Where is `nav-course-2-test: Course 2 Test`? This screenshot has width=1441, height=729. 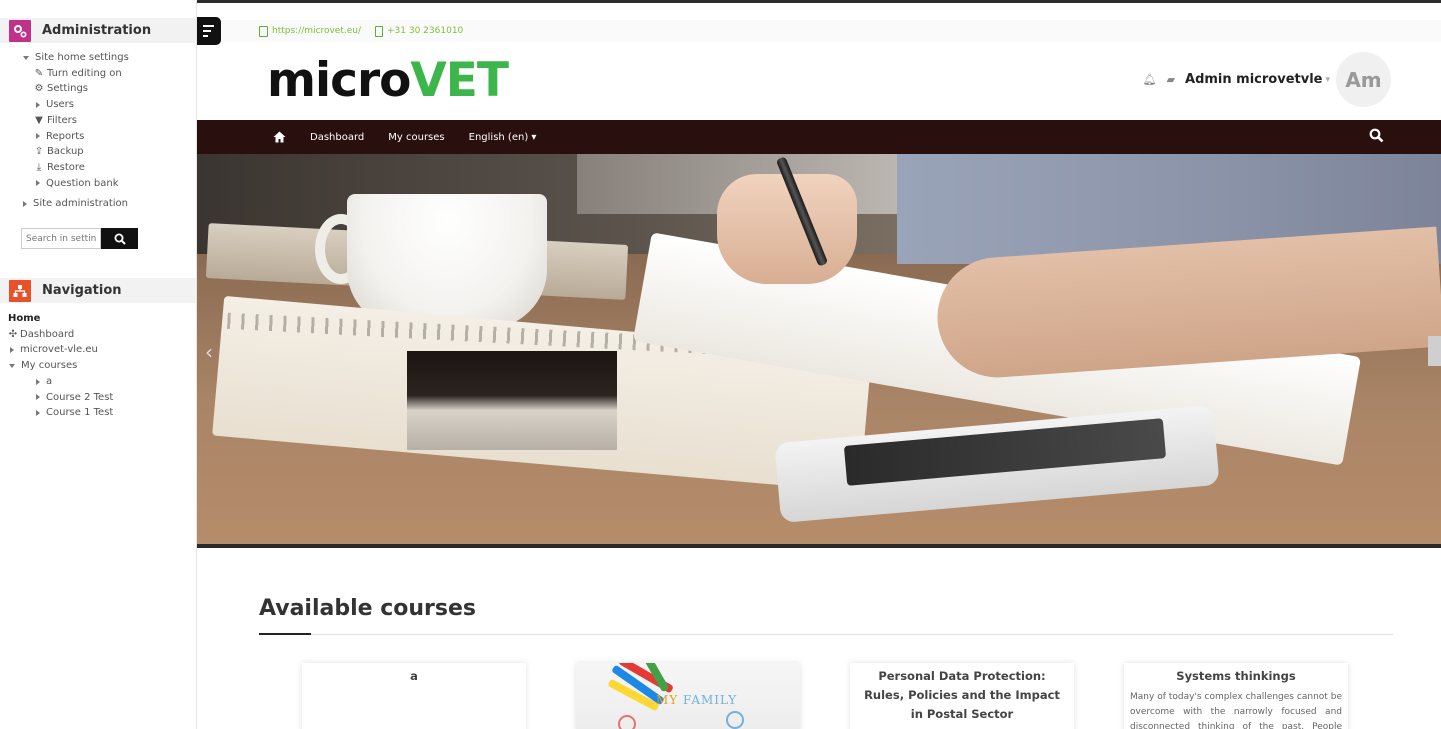 nav-course-2-test: Course 2 Test is located at coordinates (60, 398).